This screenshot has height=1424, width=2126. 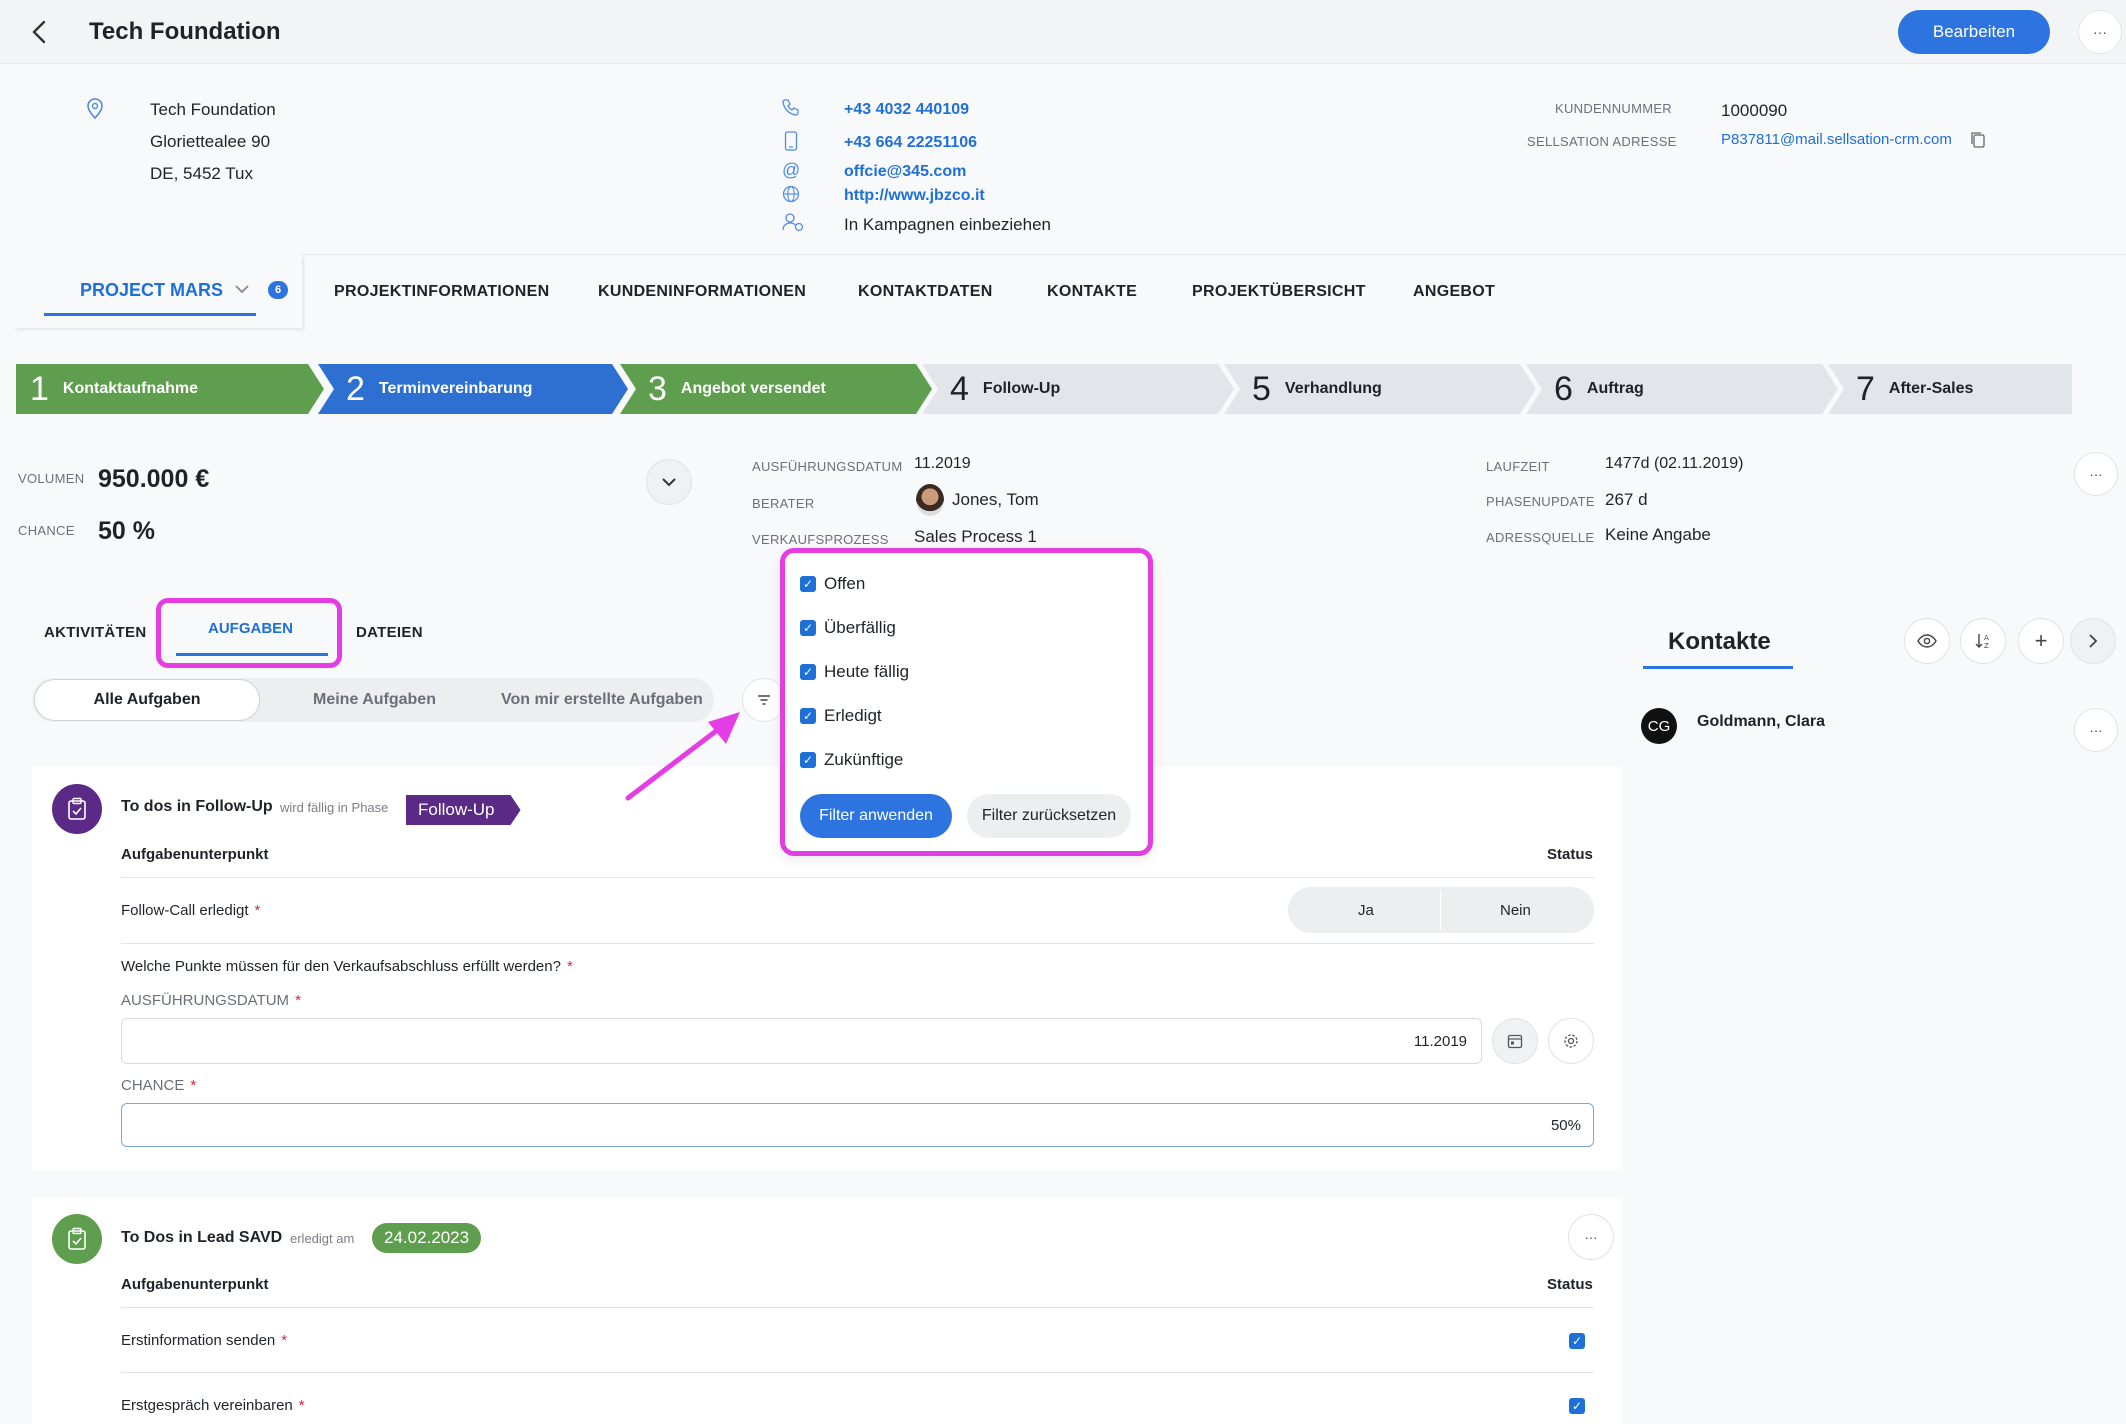 What do you see at coordinates (1682, 389) in the screenshot?
I see `stage-6: 6 Auftrag` at bounding box center [1682, 389].